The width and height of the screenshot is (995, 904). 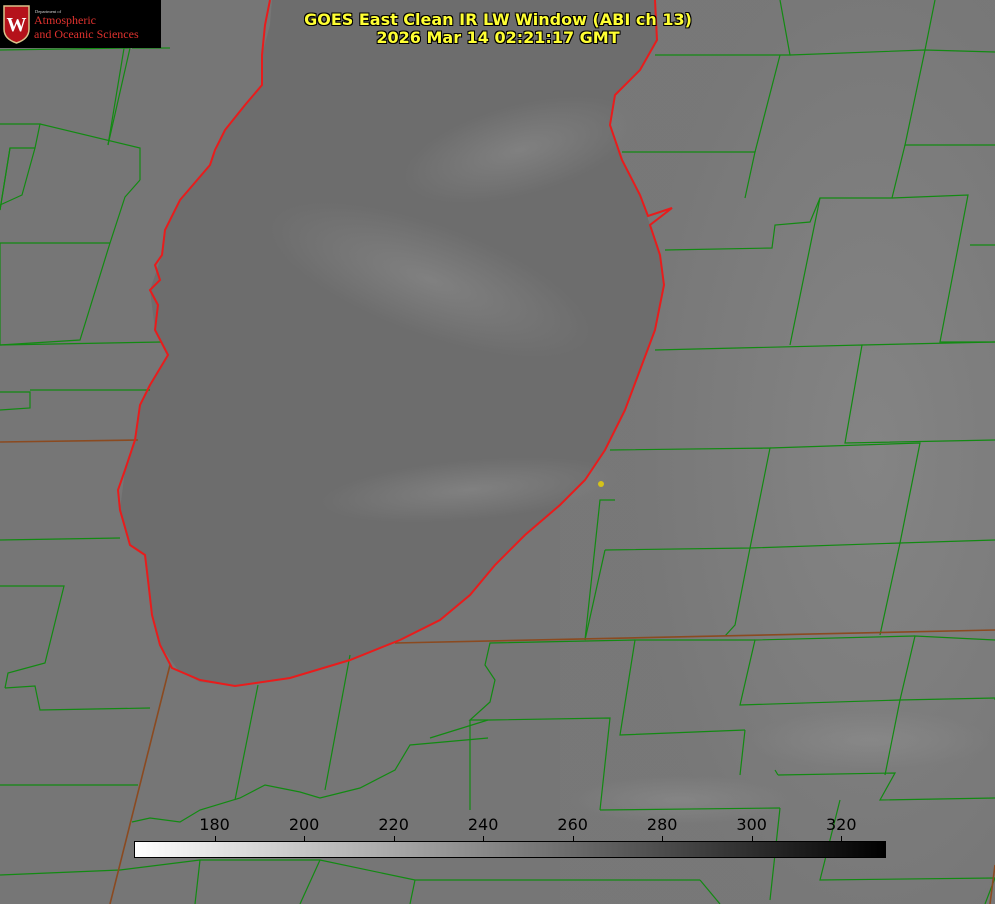 What do you see at coordinates (572, 824) in the screenshot?
I see `colorbar-tick-label: 260` at bounding box center [572, 824].